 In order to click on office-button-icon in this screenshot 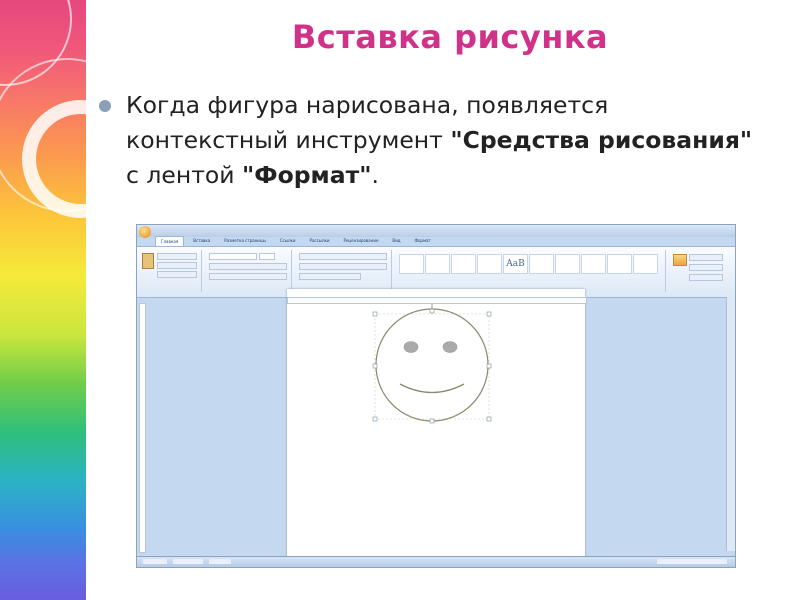, I will do `click(145, 232)`.